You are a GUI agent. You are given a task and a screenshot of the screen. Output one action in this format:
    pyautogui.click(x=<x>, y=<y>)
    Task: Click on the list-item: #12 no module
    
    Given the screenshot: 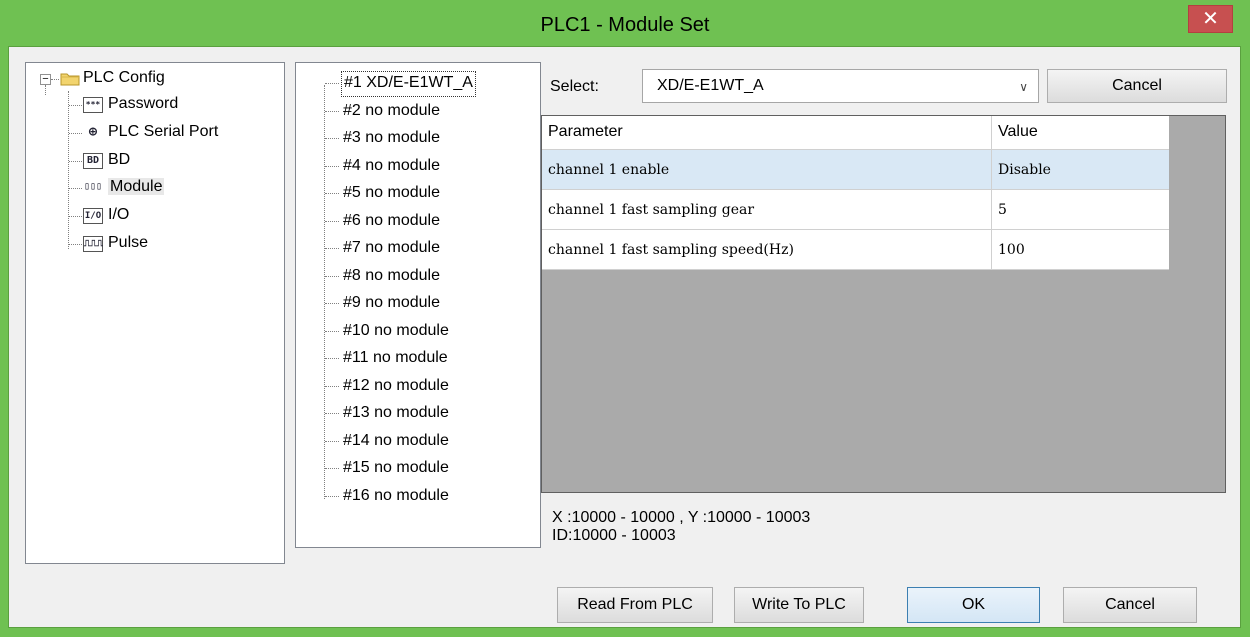 What is the action you would take?
    pyautogui.click(x=396, y=386)
    